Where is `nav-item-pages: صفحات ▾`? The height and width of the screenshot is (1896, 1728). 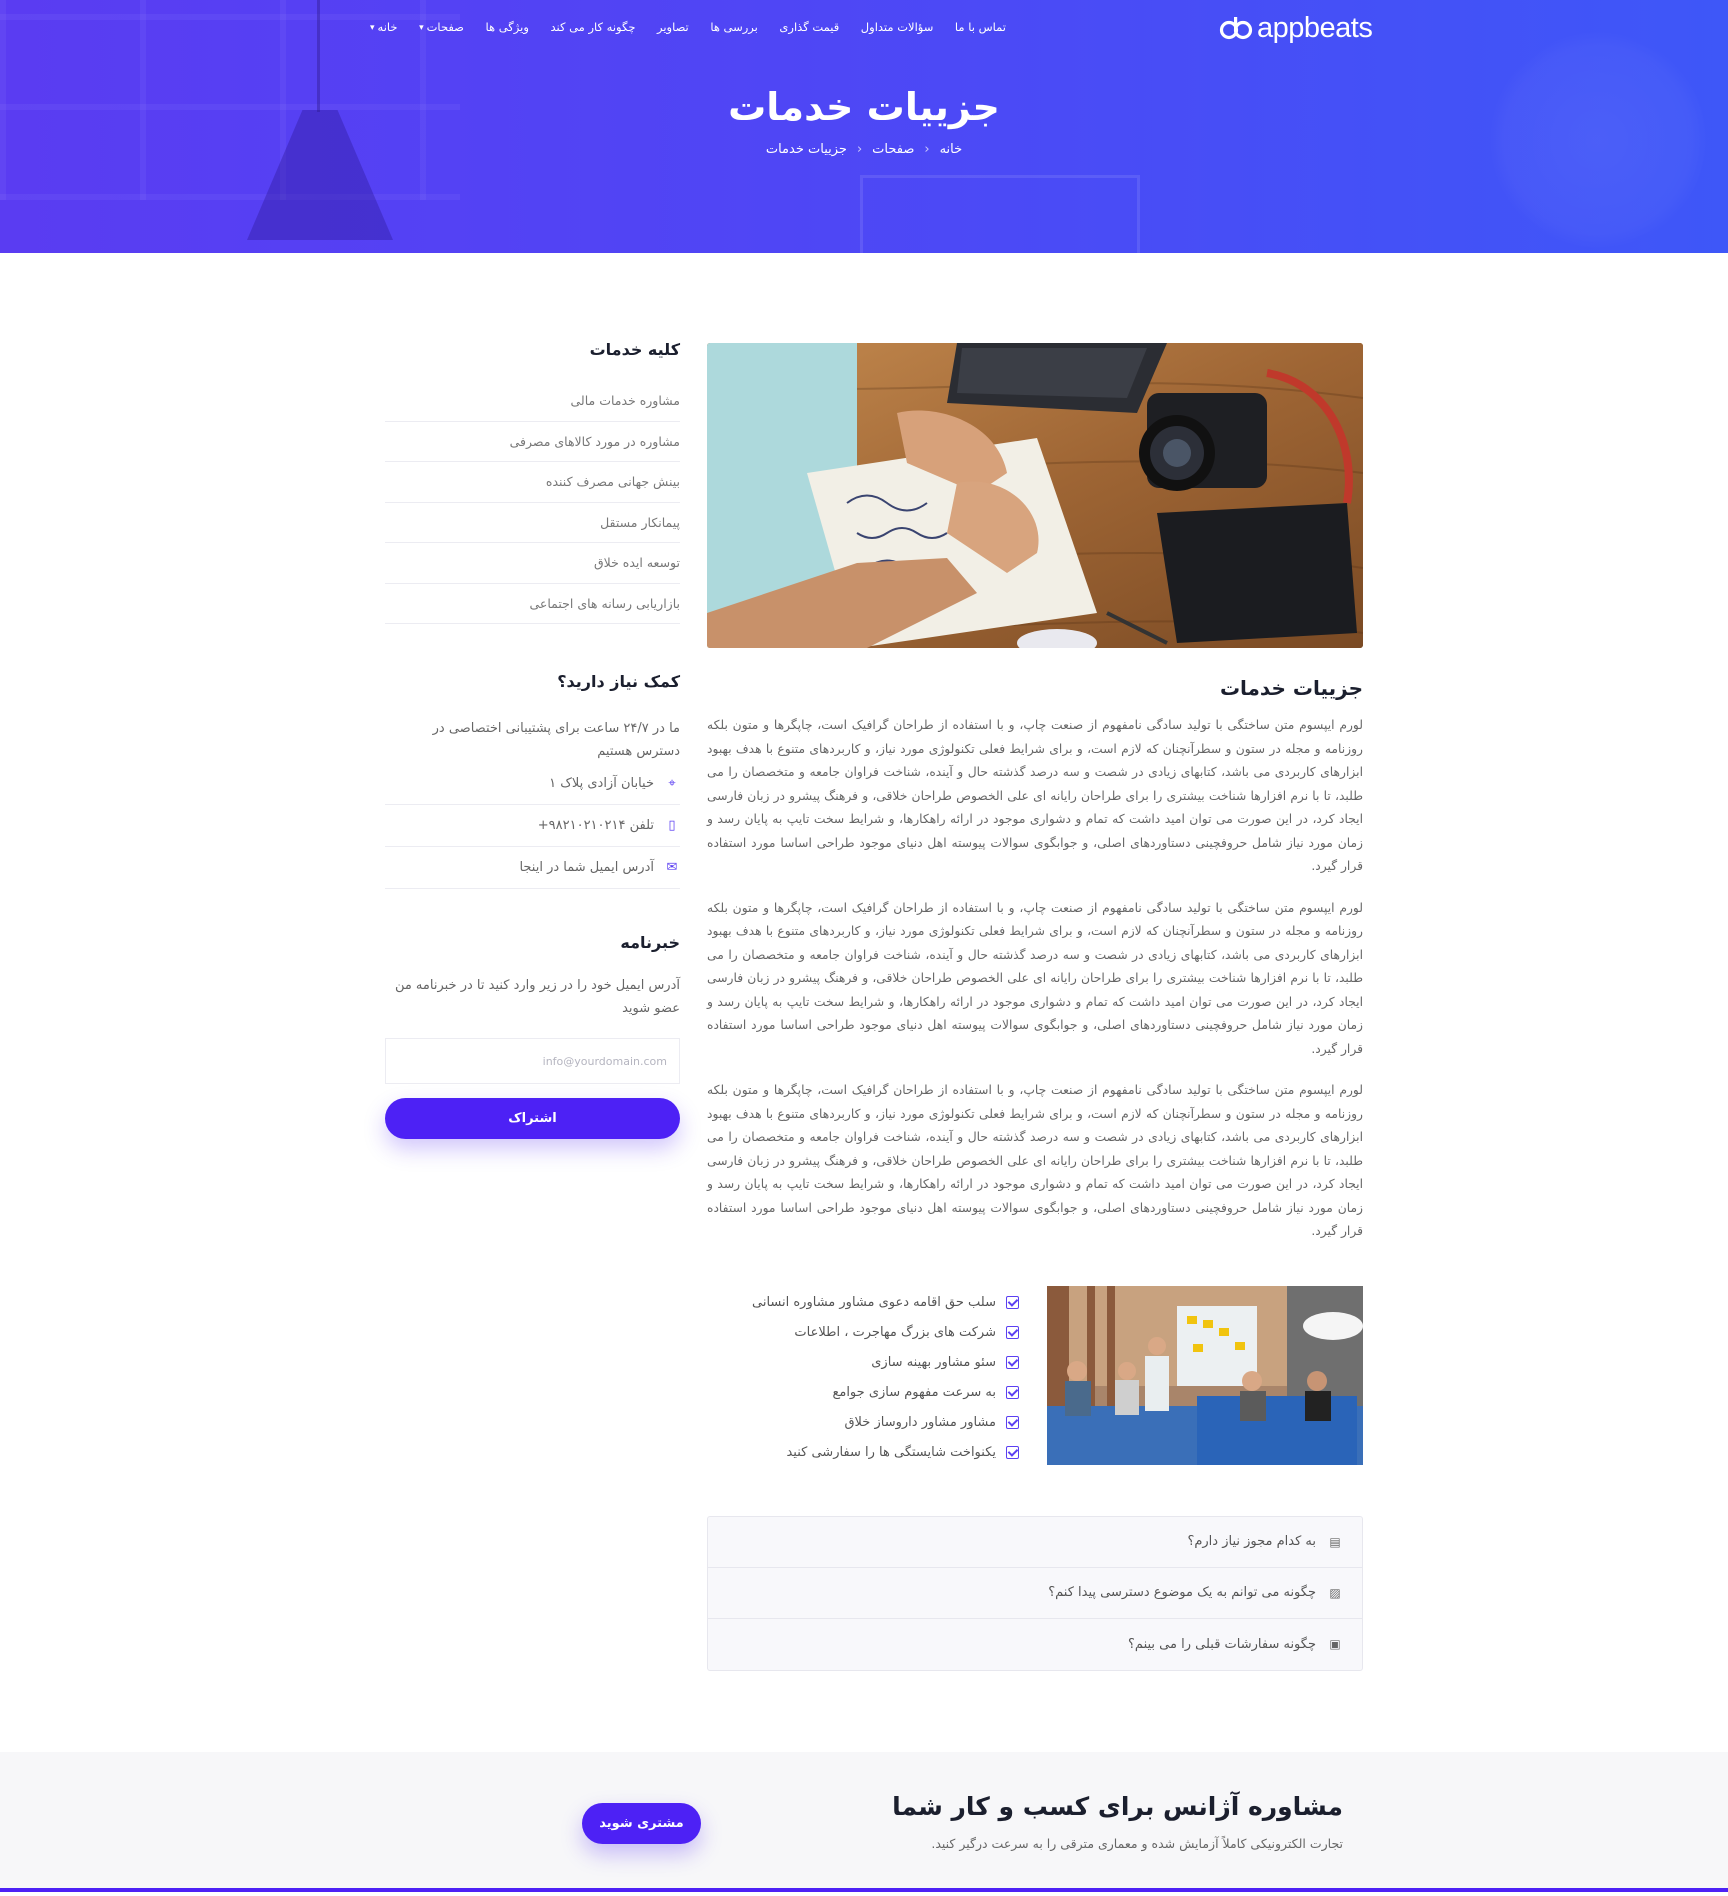
nav-item-pages: صفحات ▾ is located at coordinates (441, 27).